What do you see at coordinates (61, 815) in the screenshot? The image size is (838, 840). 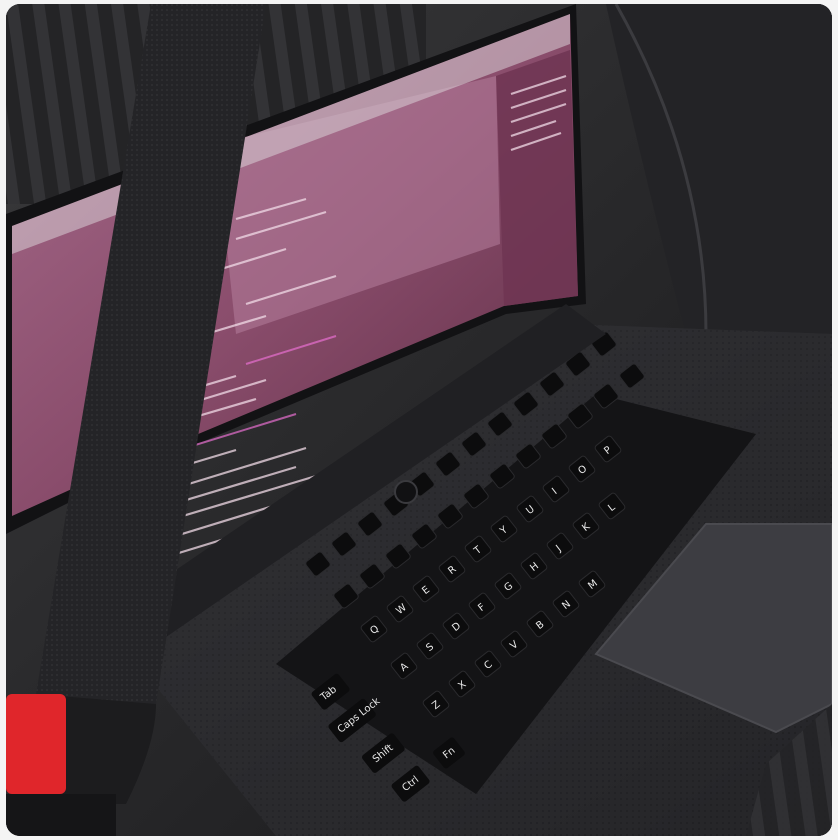 I see `buckle-housing` at bounding box center [61, 815].